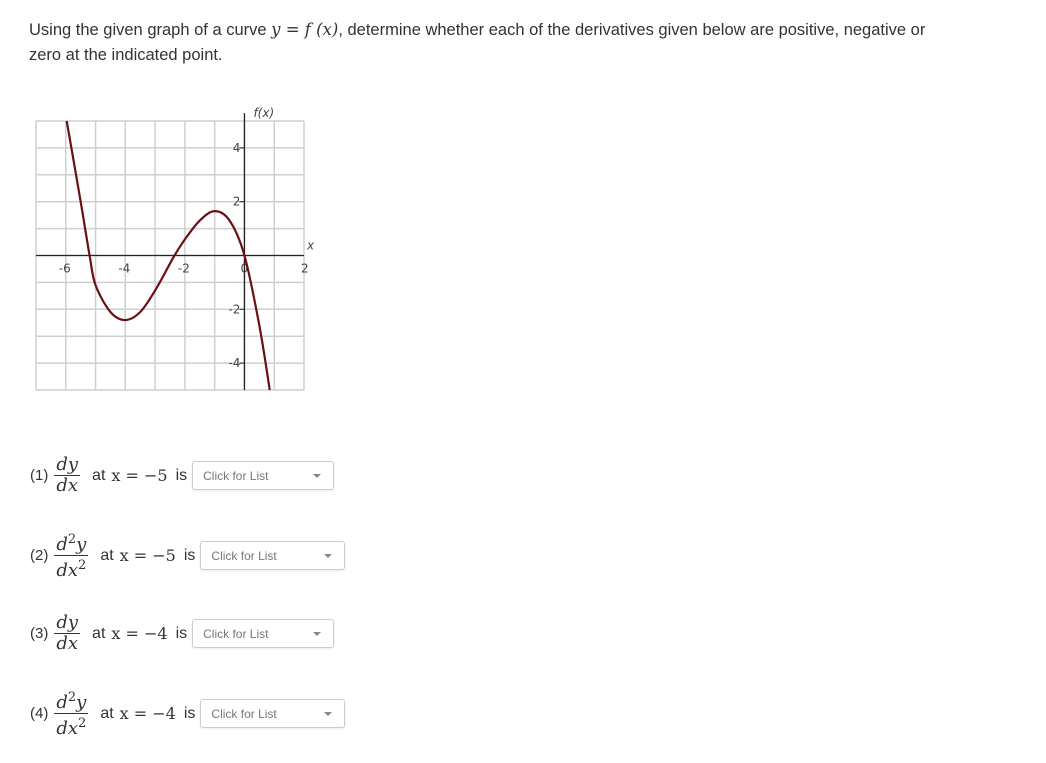  I want to click on y-axis-label: f(x), so click(263, 113).